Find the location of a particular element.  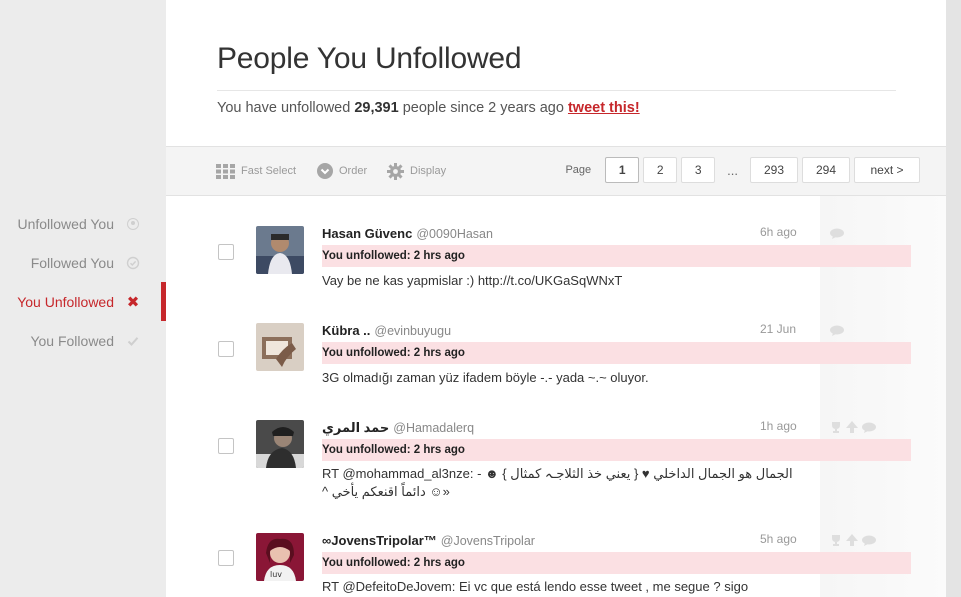

tweet-this-link: tweet this! is located at coordinates (604, 108).